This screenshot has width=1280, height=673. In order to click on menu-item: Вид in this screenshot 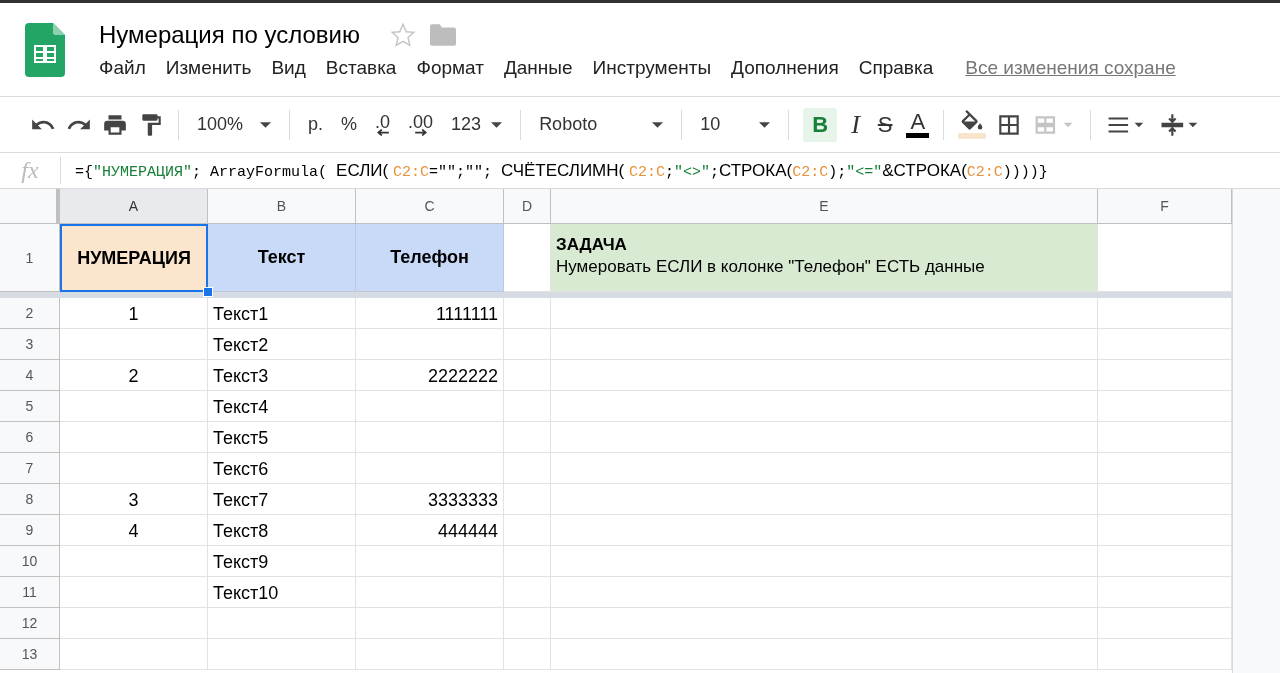, I will do `click(288, 68)`.